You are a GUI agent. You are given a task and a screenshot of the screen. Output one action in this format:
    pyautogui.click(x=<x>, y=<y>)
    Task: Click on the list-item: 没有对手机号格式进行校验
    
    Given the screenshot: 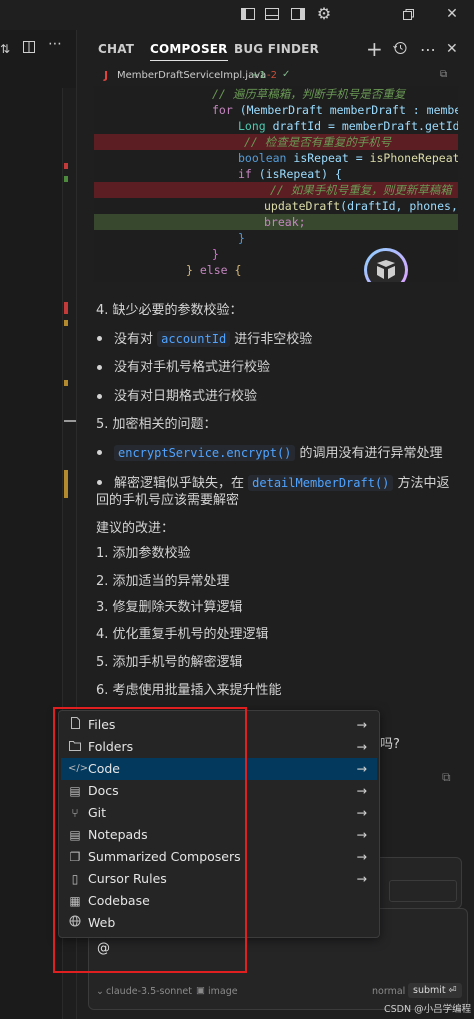 What is the action you would take?
    pyautogui.click(x=192, y=367)
    